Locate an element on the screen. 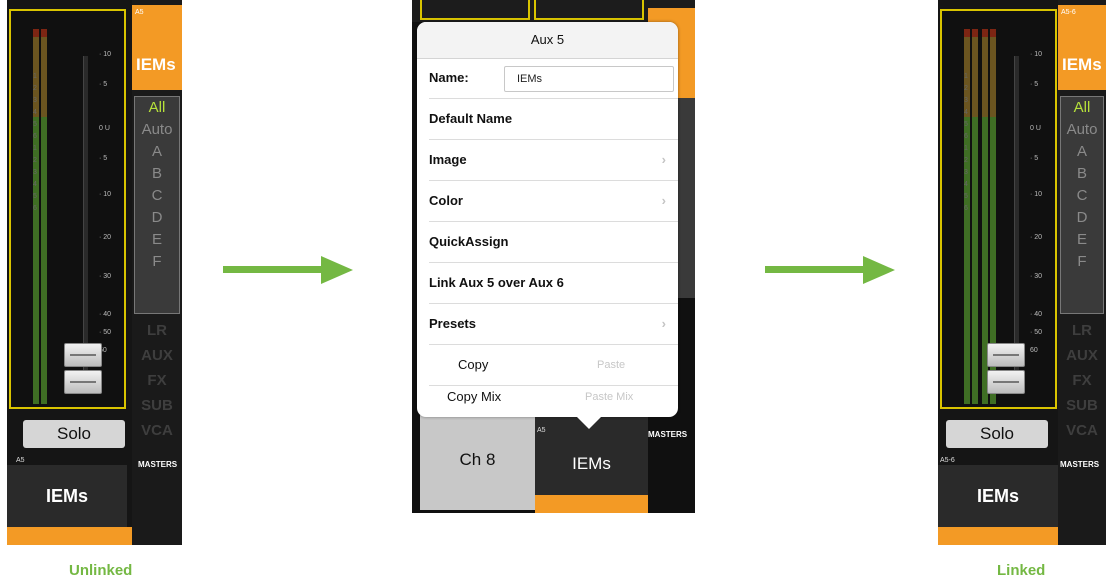 The image size is (1106, 585). category-list: LR AUX FX SUB VCA is located at coordinates (157, 380).